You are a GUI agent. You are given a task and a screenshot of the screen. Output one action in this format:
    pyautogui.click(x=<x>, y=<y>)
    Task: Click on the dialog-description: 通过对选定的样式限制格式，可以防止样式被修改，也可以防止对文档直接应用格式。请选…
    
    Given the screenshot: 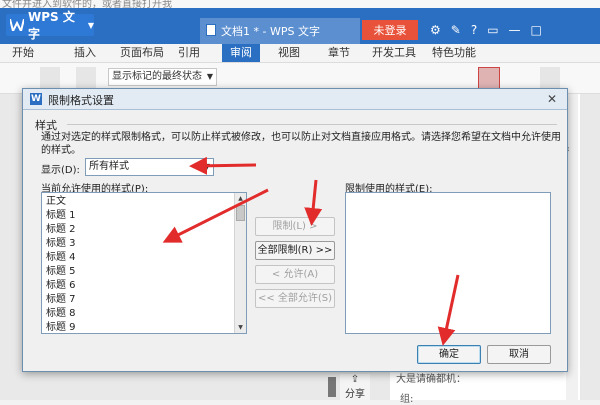 What is the action you would take?
    pyautogui.click(x=301, y=144)
    